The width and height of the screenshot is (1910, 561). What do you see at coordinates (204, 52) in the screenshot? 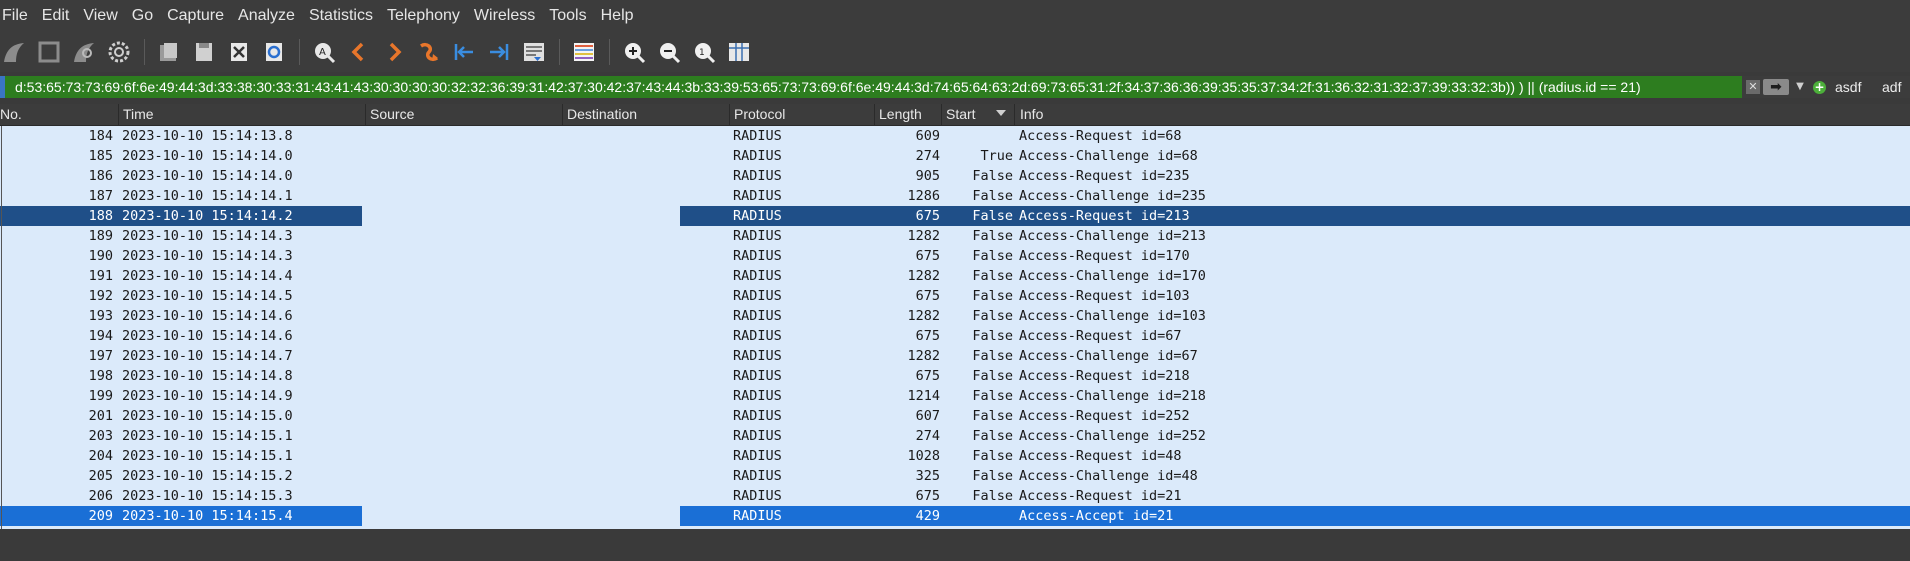
I see `save-file-icon` at bounding box center [204, 52].